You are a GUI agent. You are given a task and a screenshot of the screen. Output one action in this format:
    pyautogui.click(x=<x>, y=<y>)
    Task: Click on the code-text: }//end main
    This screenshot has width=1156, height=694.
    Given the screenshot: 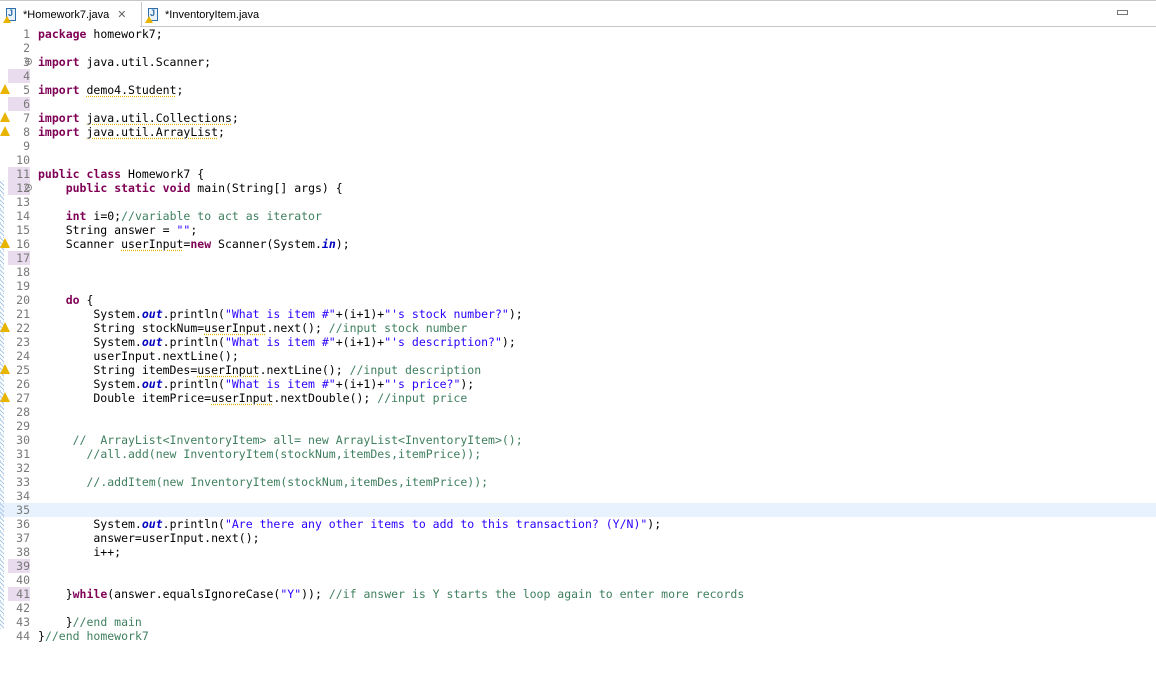 What is the action you would take?
    pyautogui.click(x=90, y=622)
    